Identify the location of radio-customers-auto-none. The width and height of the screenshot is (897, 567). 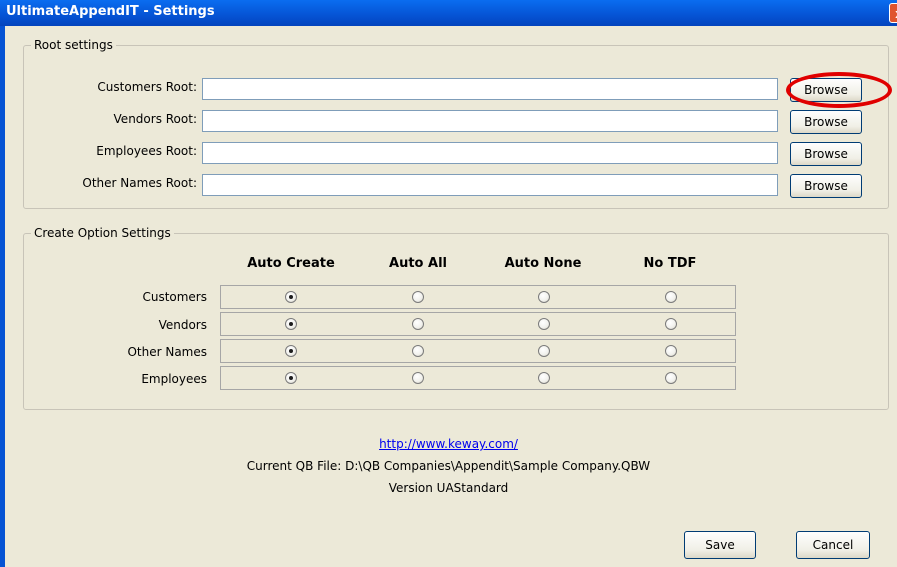
(544, 297).